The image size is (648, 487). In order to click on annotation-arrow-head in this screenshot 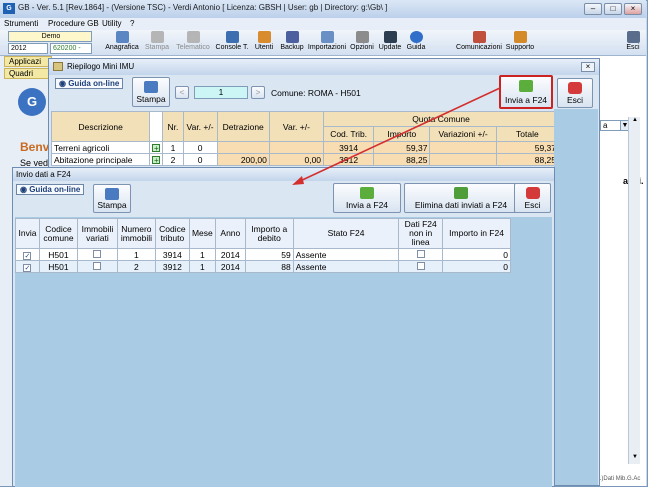, I will do `click(298, 180)`.